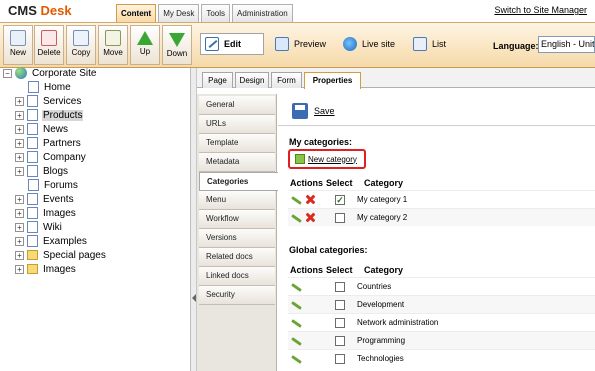  Describe the element at coordinates (237, 238) in the screenshot. I see `menu-versions: Versions` at that location.